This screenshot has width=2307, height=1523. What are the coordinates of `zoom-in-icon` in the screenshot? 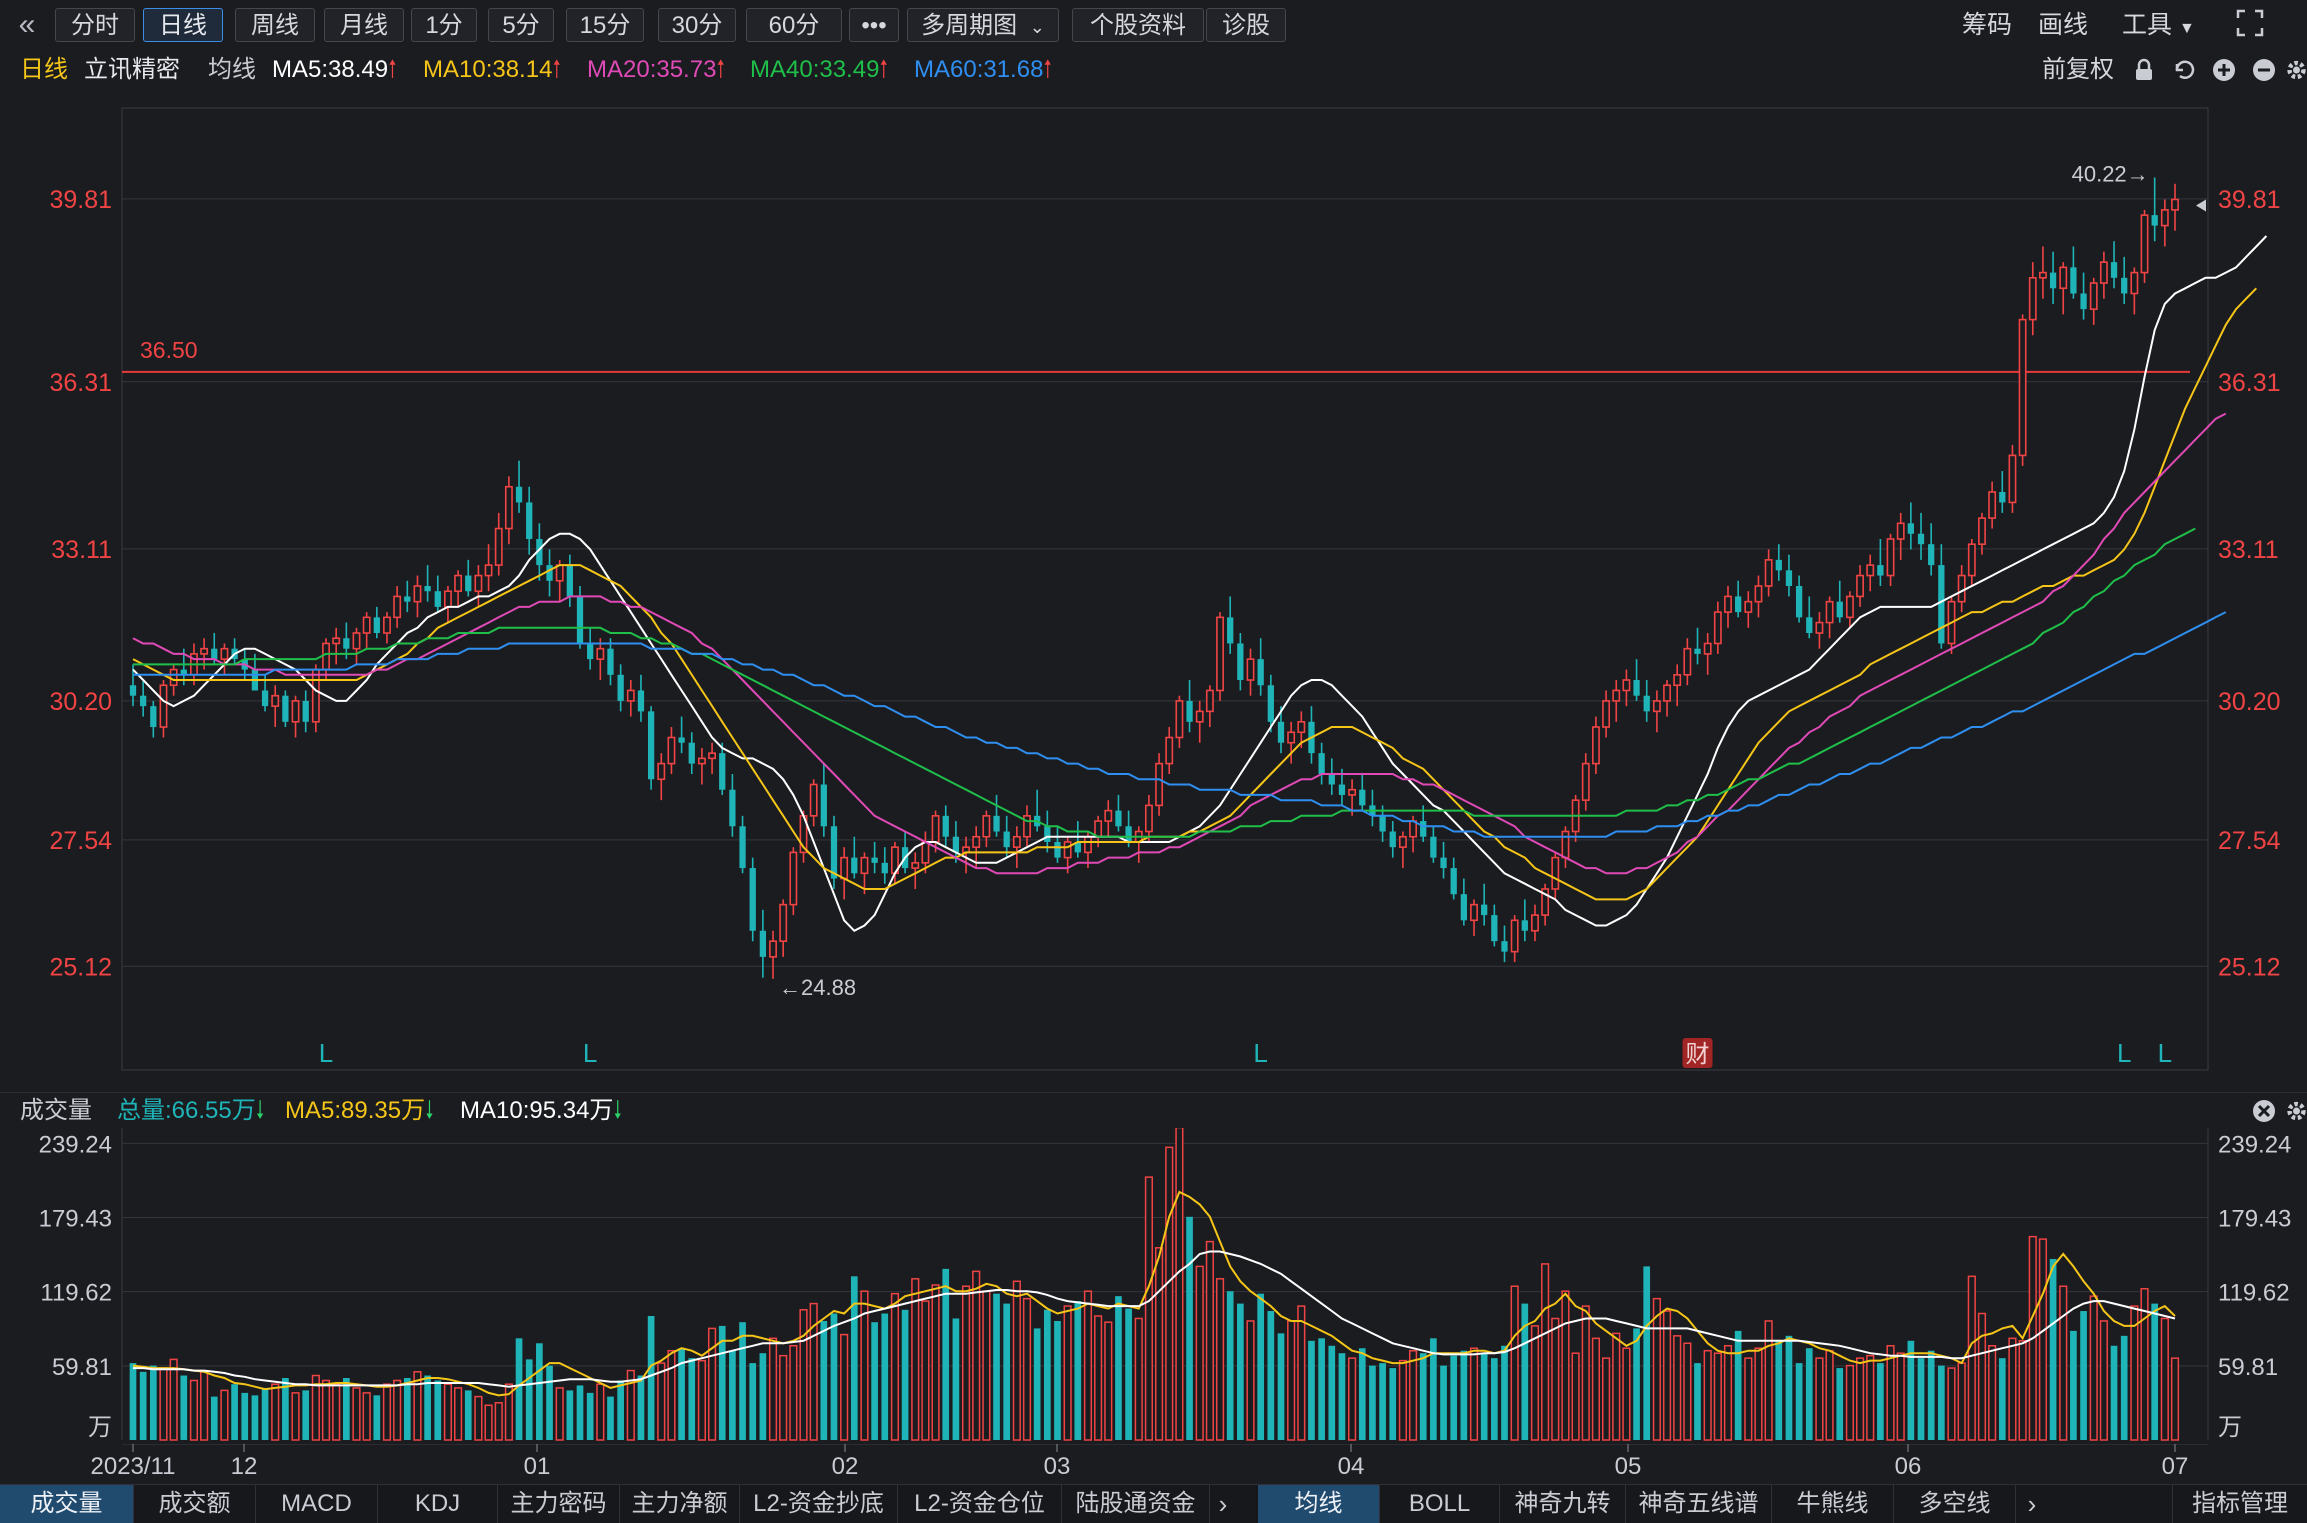 It's located at (2224, 70).